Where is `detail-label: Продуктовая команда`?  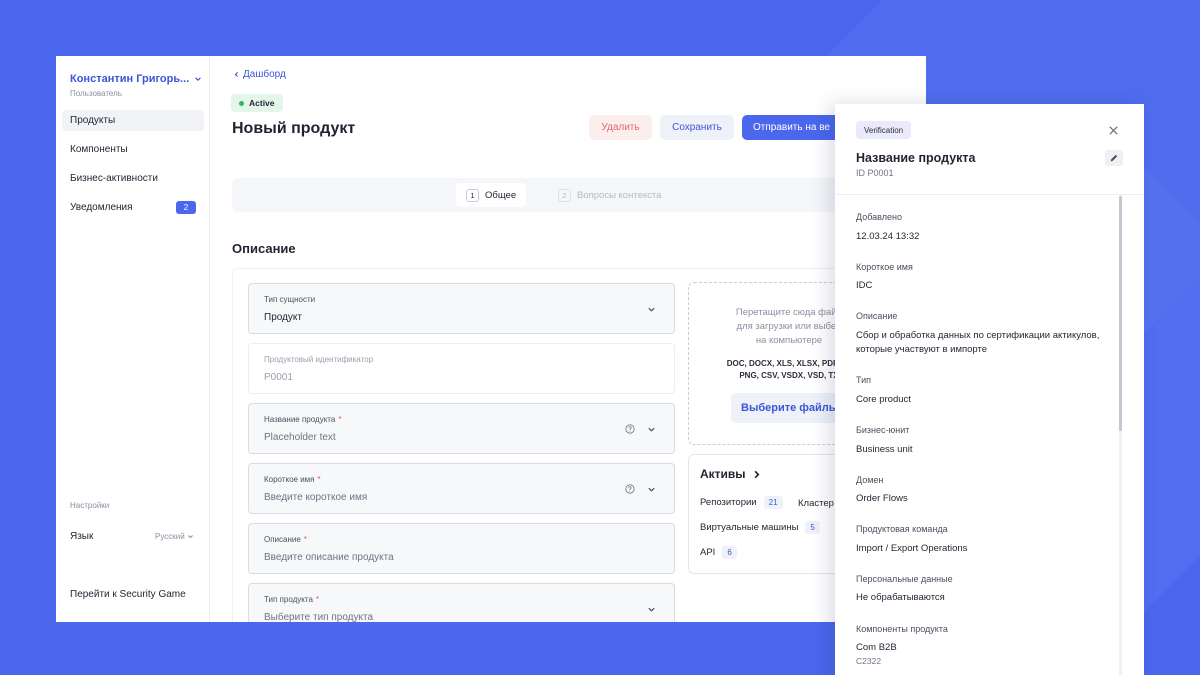
detail-label: Продуктовая команда is located at coordinates (902, 529).